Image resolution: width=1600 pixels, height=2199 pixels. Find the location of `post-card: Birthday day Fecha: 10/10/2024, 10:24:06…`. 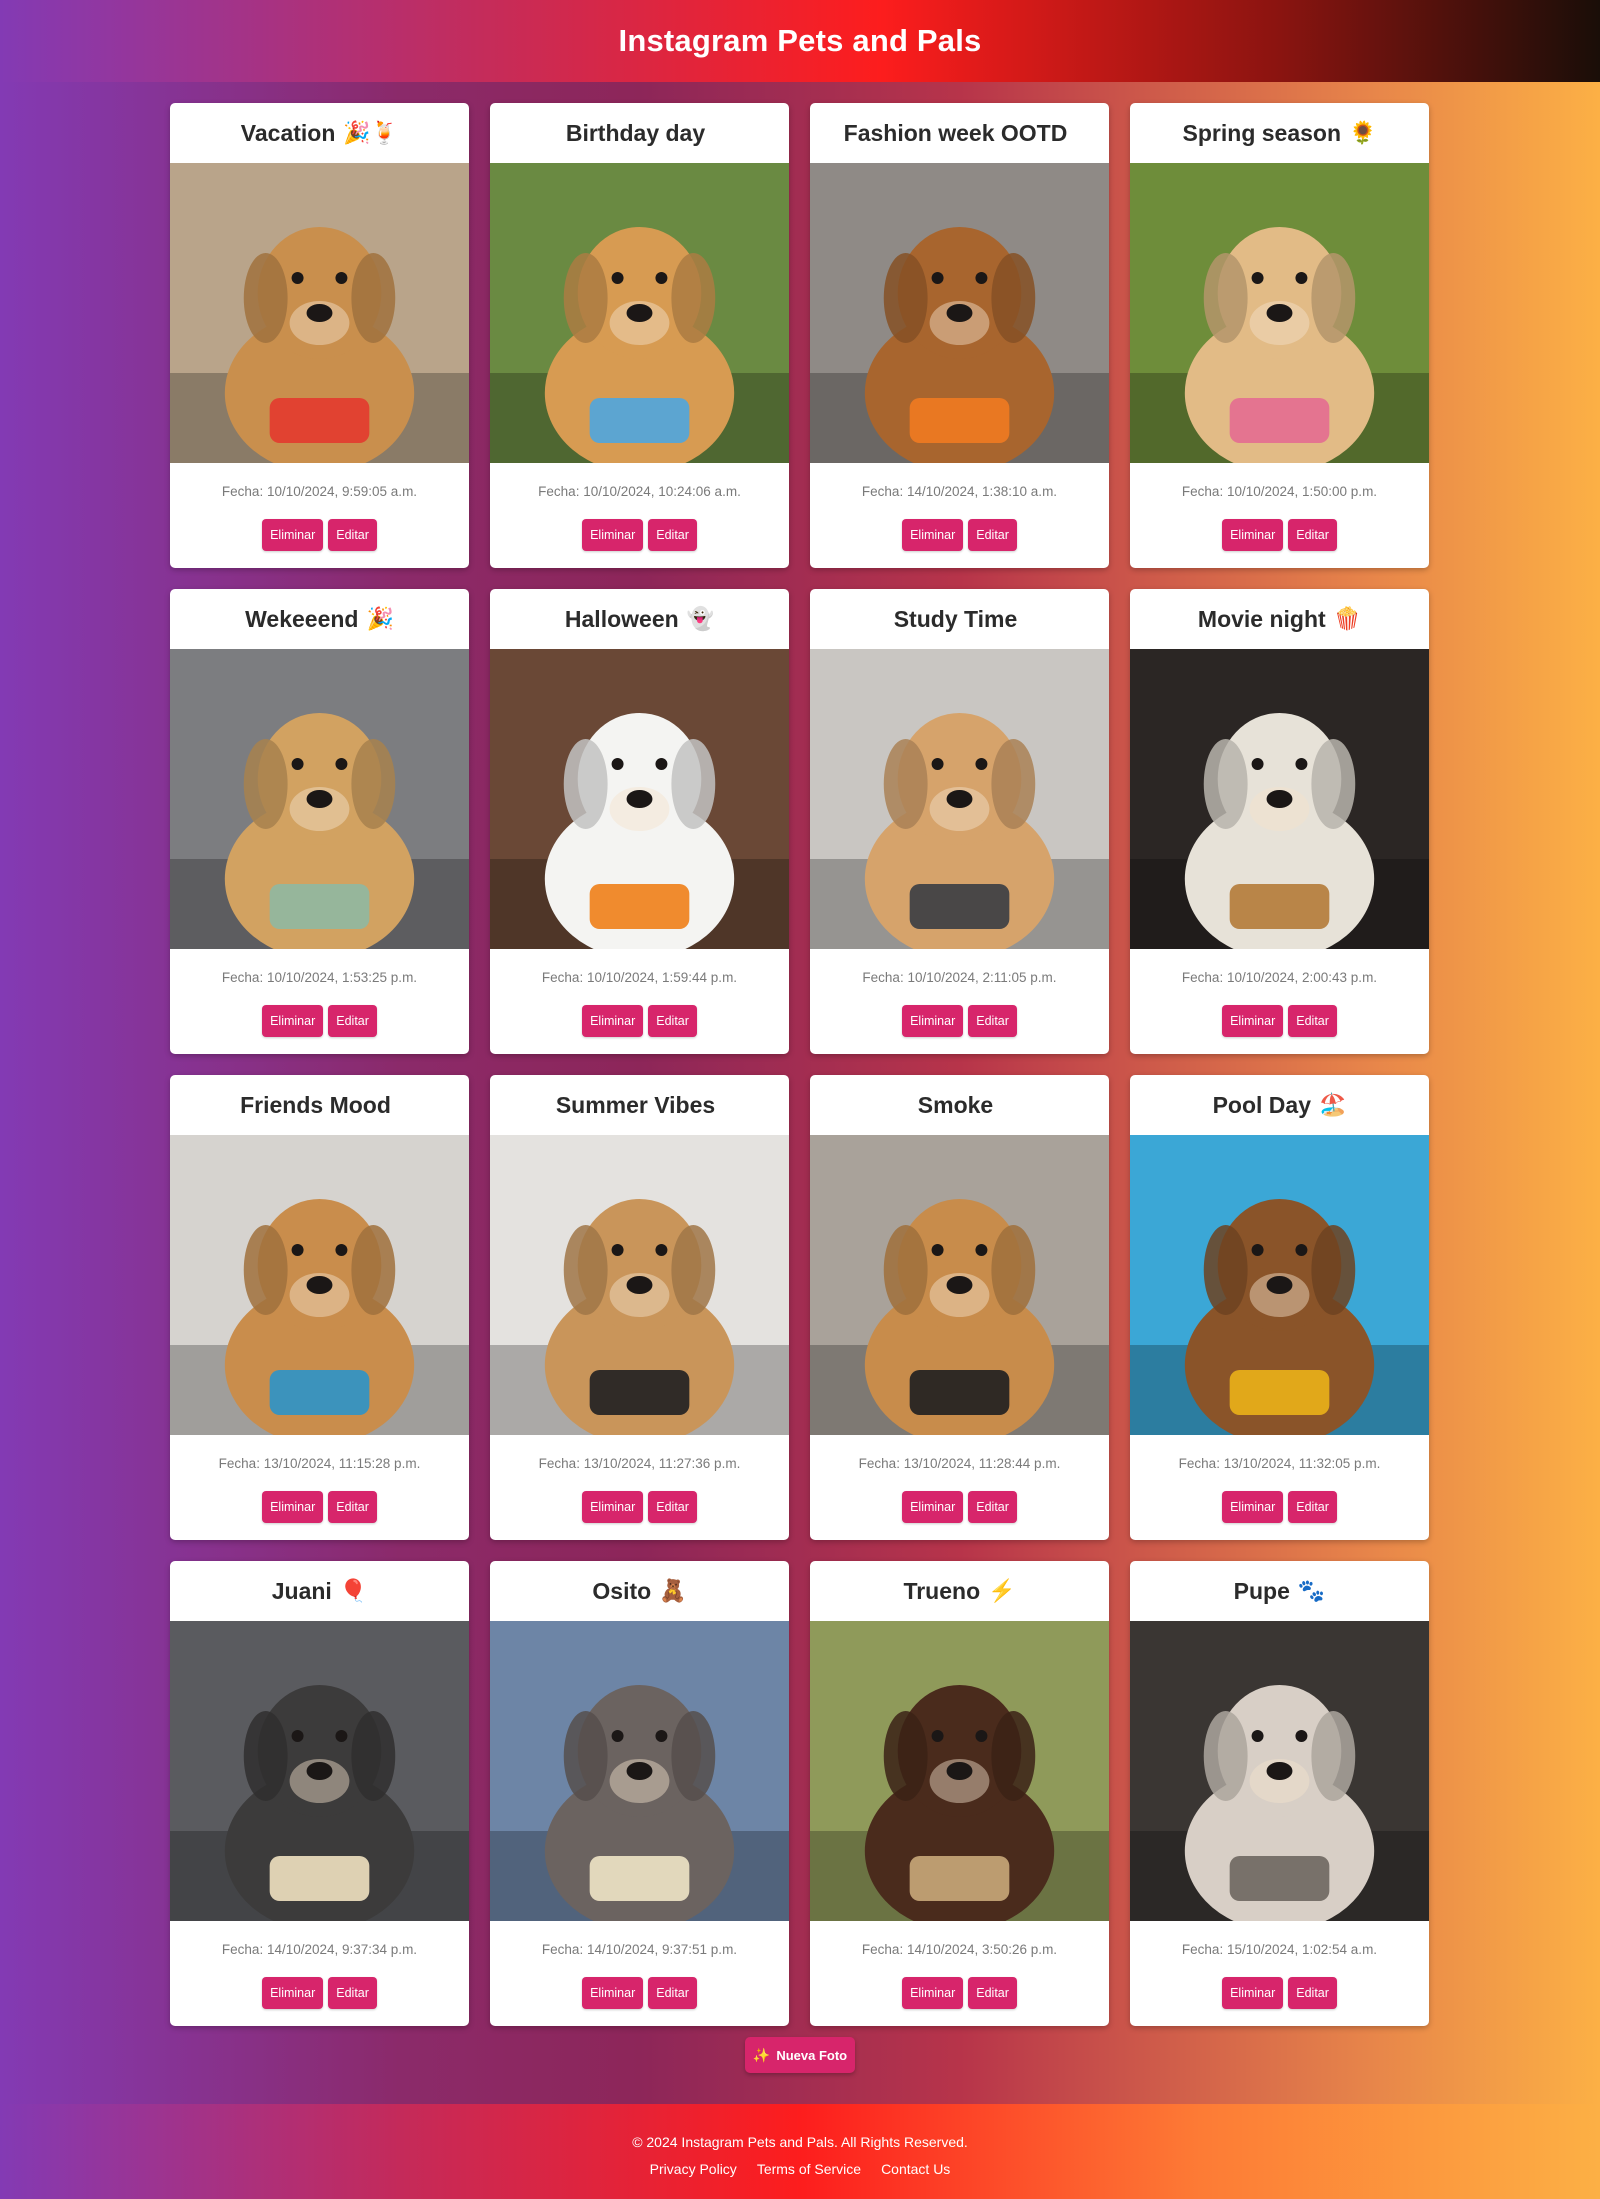

post-card: Birthday day Fecha: 10/10/2024, 10:24:06… is located at coordinates (639, 335).